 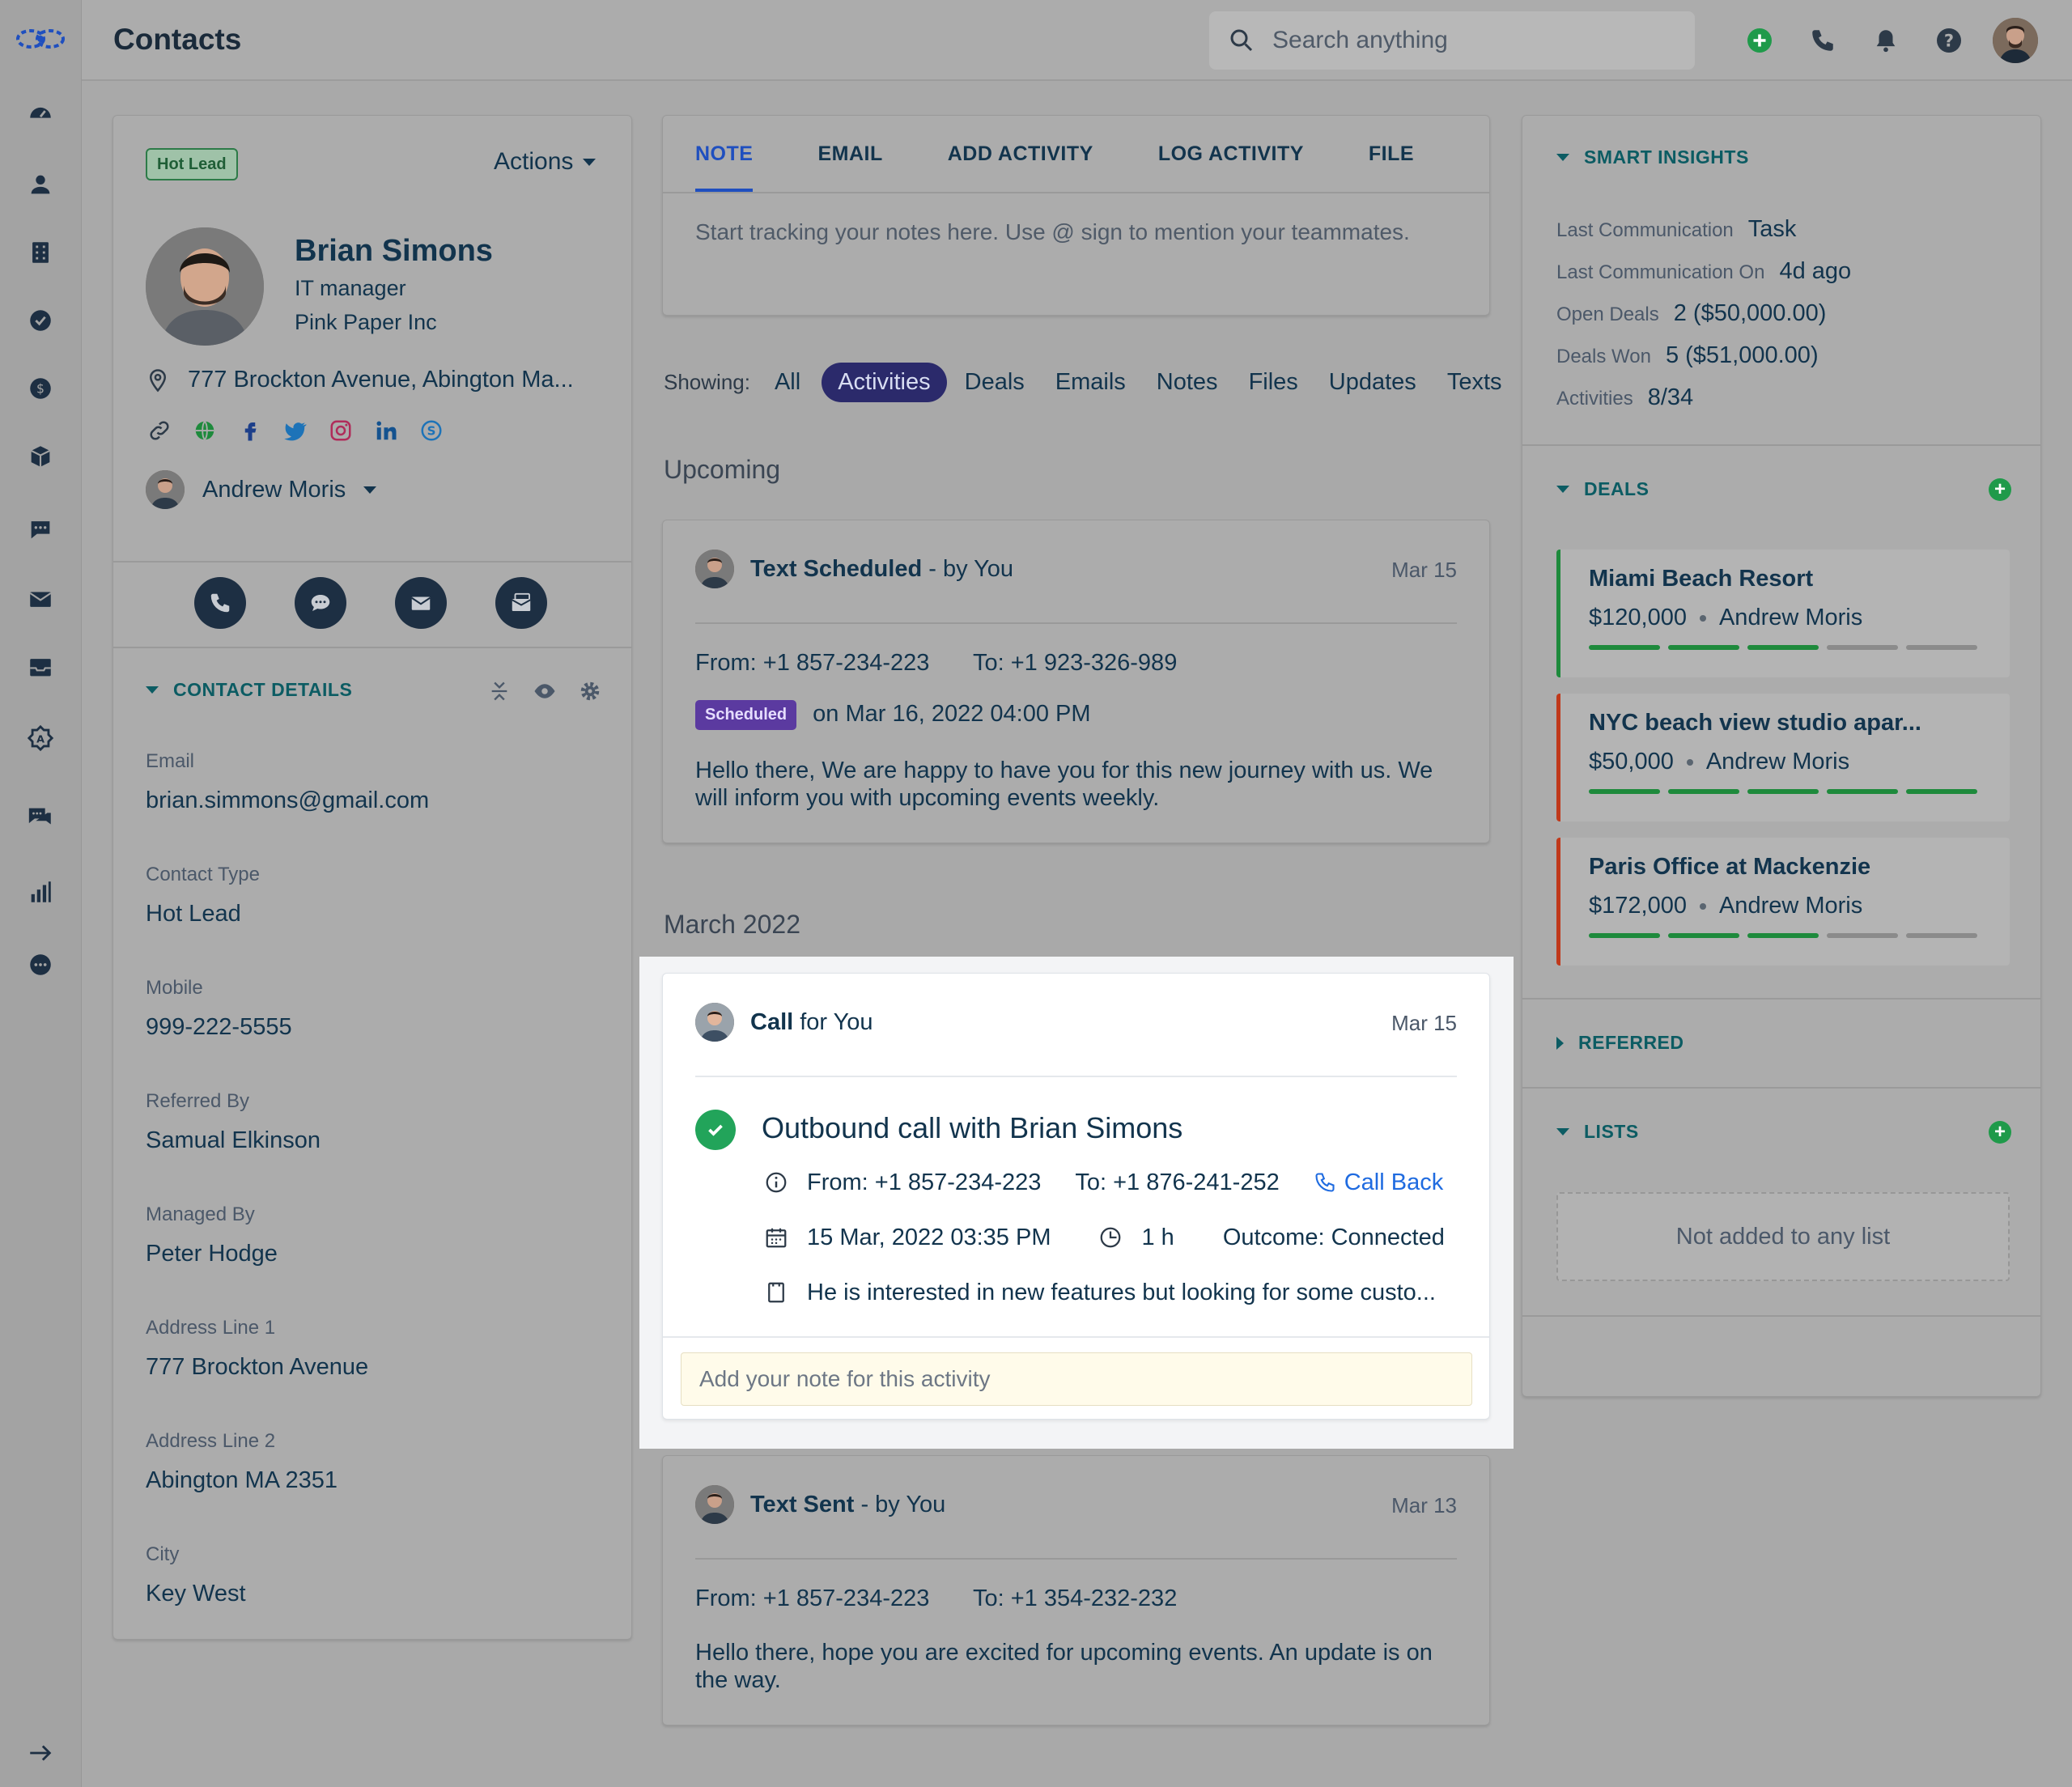 What do you see at coordinates (219, 1027) in the screenshot?
I see `mobile-value: 999-222-5555` at bounding box center [219, 1027].